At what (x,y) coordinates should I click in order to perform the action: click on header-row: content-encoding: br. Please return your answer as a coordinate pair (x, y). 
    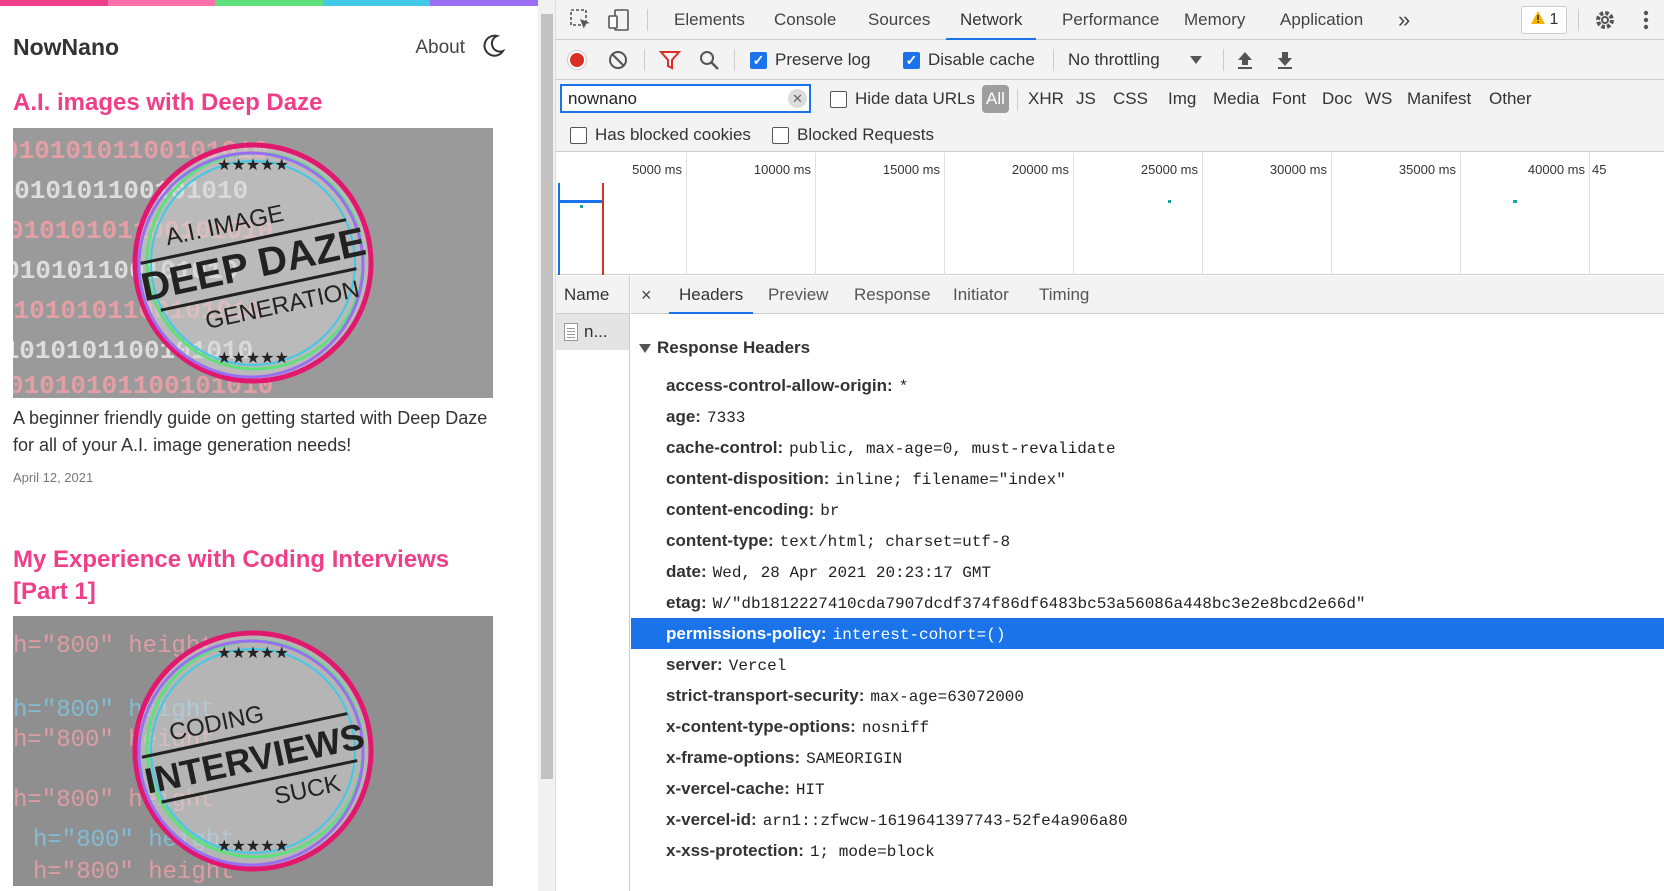
    Looking at the image, I should click on (1147, 509).